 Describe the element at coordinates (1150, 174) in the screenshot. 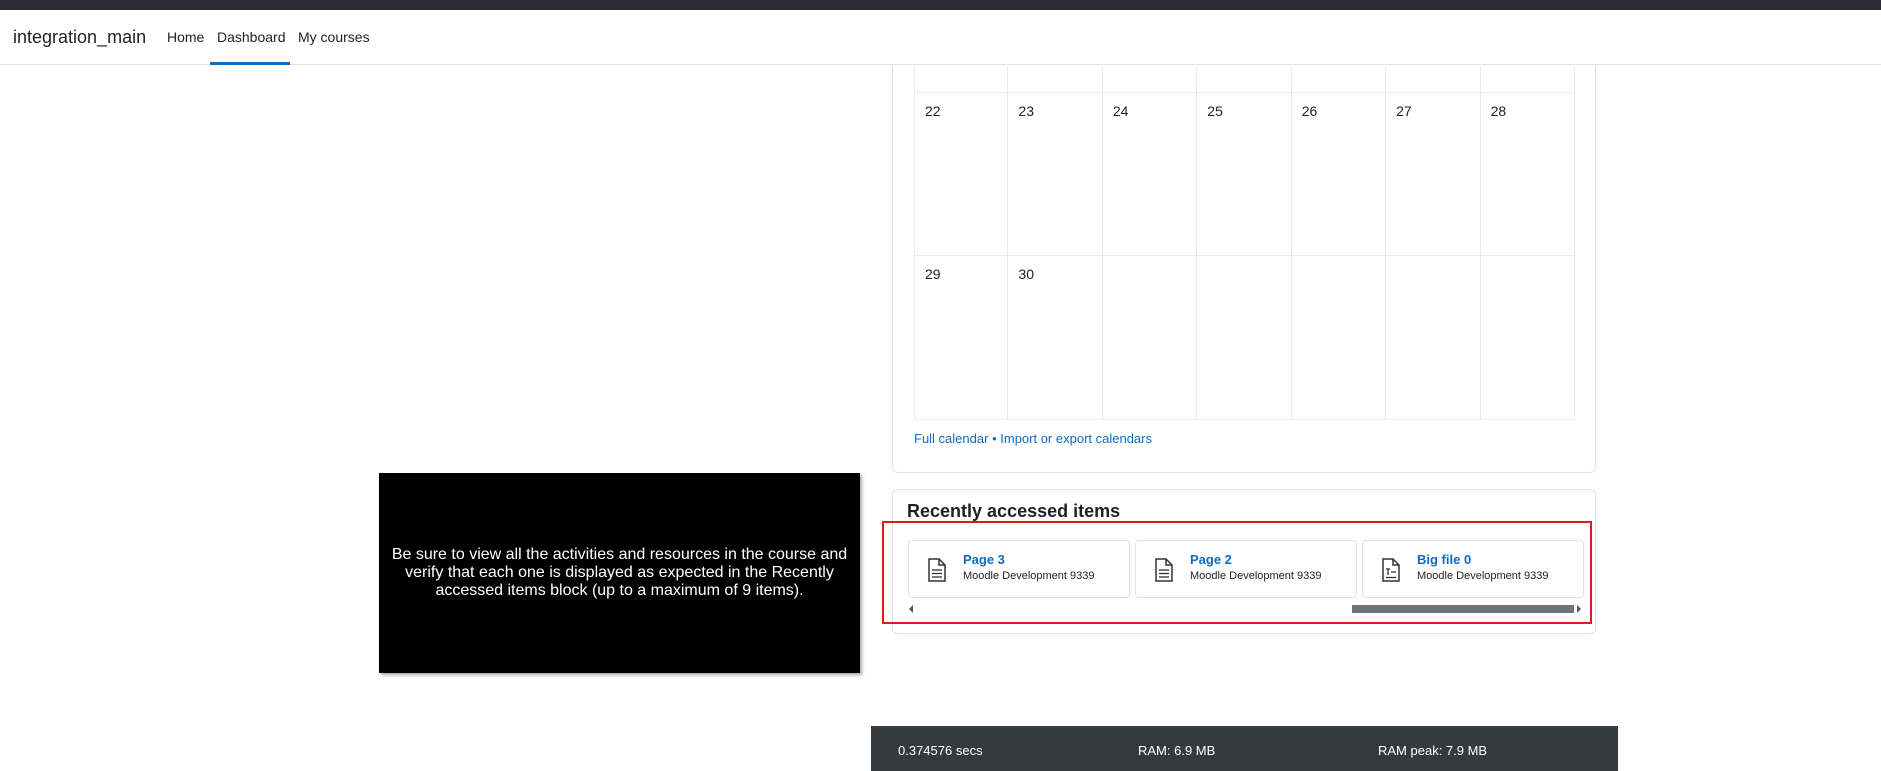

I see `calendar-day-cell: 24` at that location.